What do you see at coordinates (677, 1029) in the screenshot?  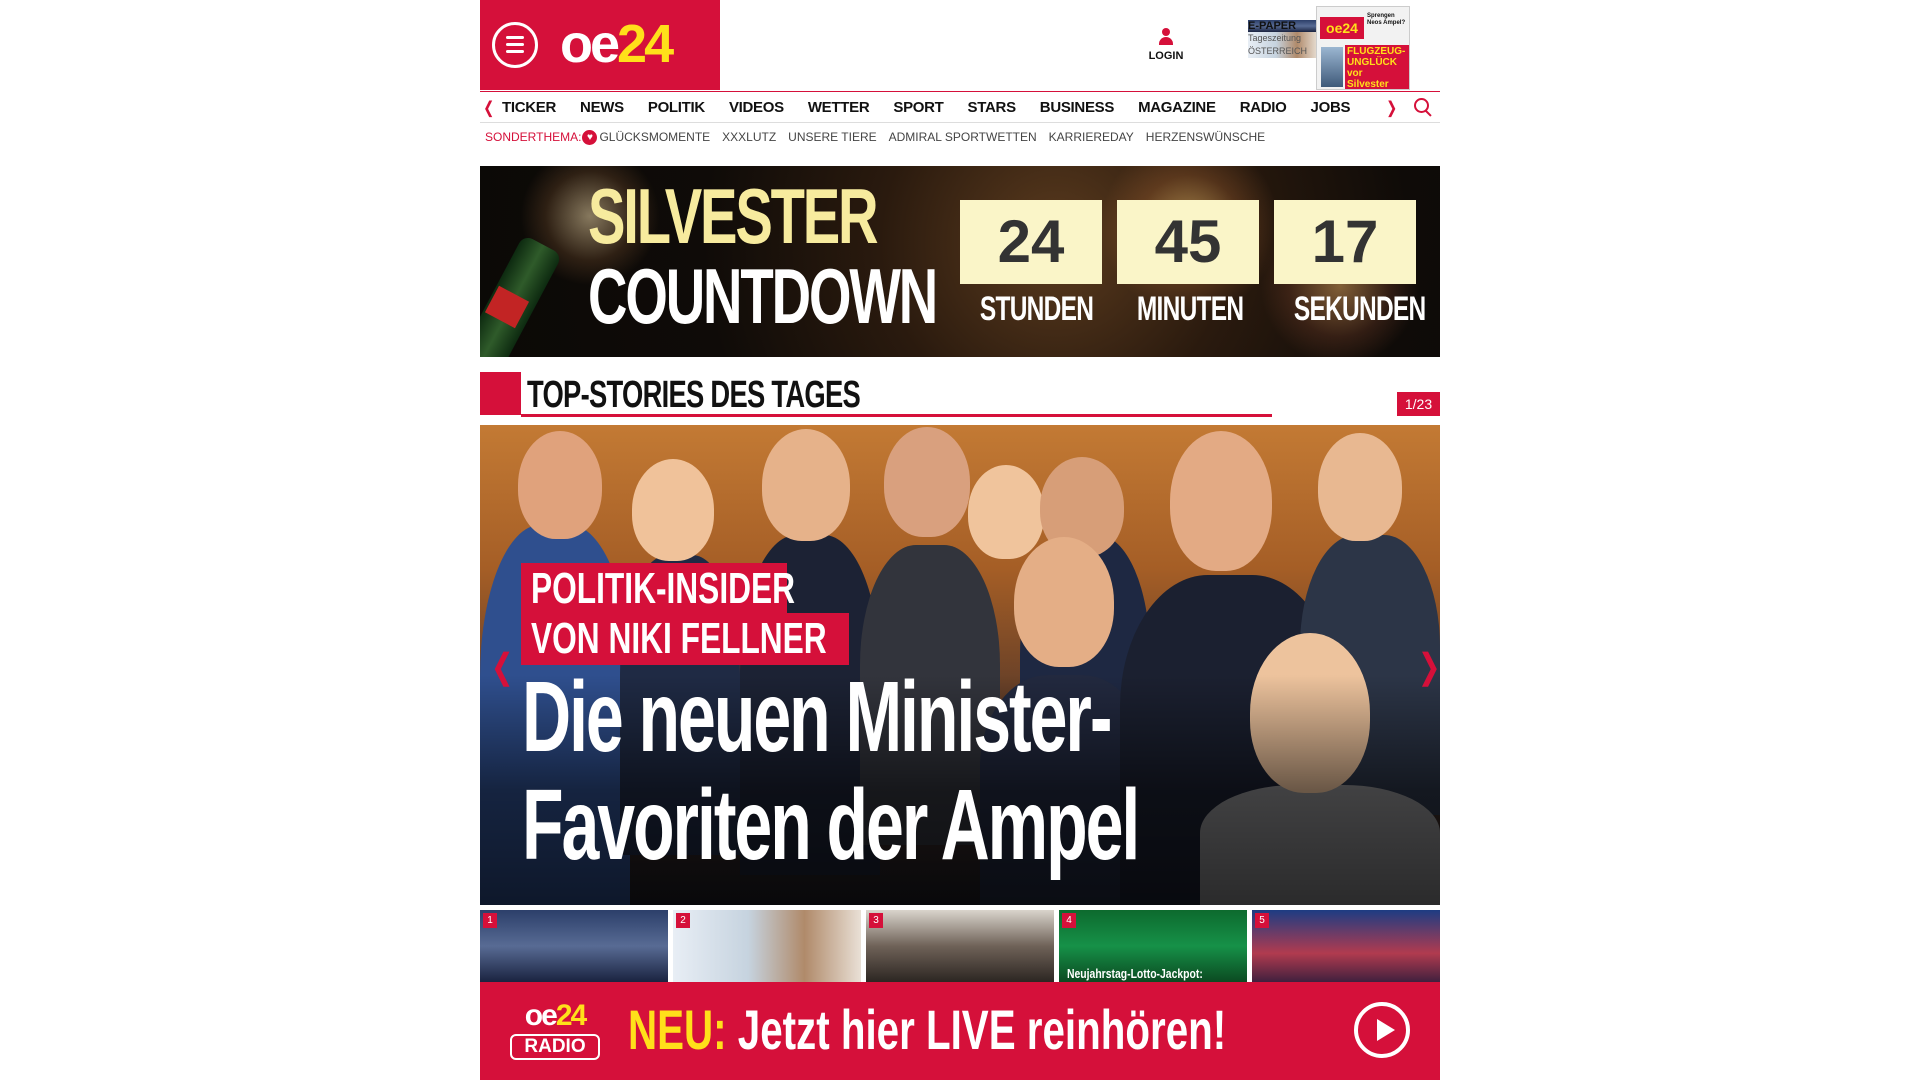 I see `radio-neu-label: NEU:` at bounding box center [677, 1029].